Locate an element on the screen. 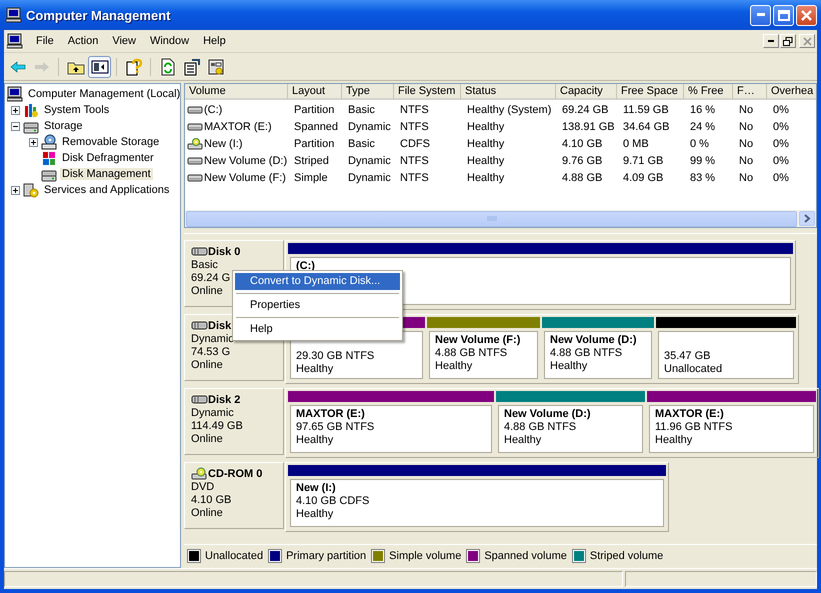 The width and height of the screenshot is (821, 593). table-cell: 138.91 GB is located at coordinates (588, 126).